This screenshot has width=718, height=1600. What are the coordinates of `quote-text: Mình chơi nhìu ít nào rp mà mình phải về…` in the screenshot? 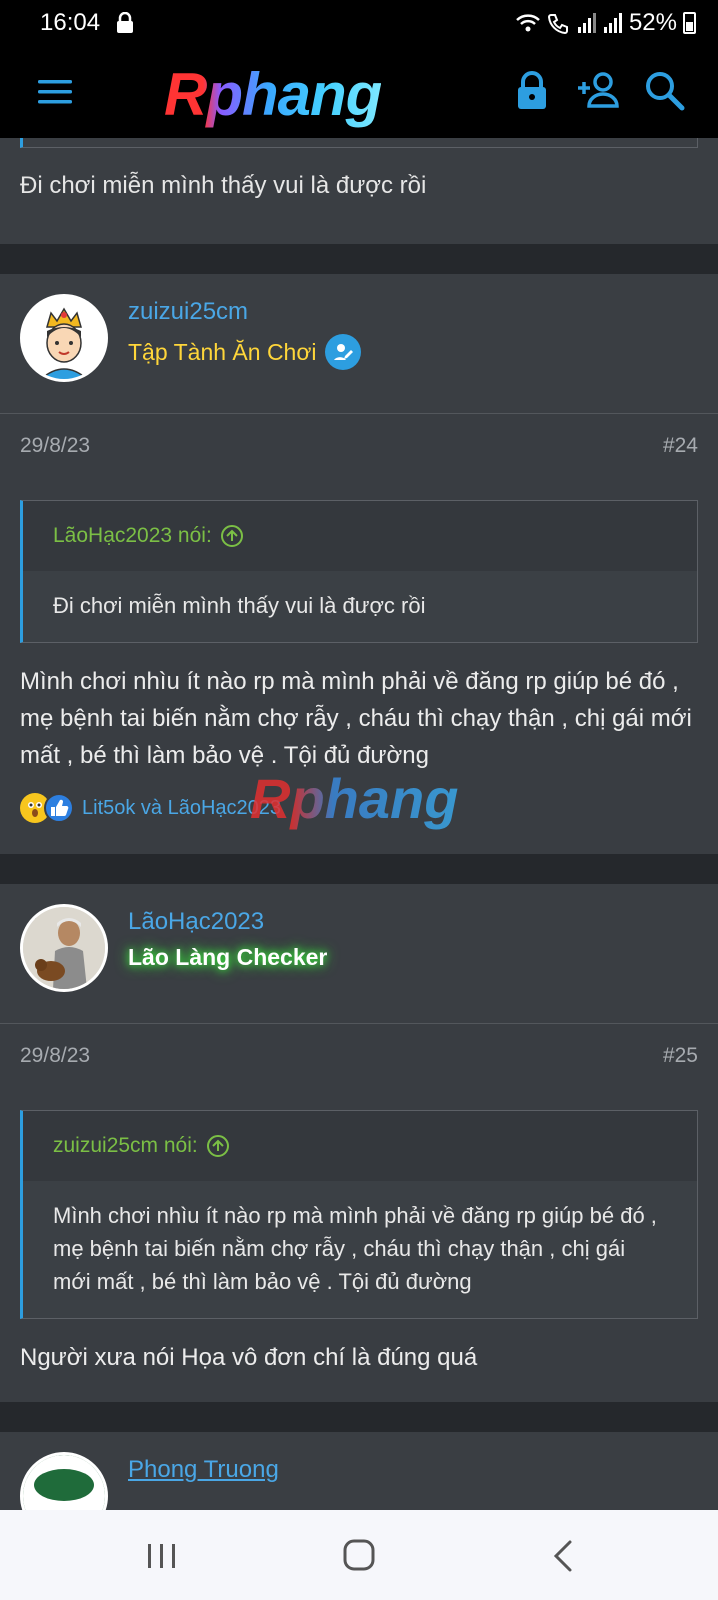 It's located at (360, 1249).